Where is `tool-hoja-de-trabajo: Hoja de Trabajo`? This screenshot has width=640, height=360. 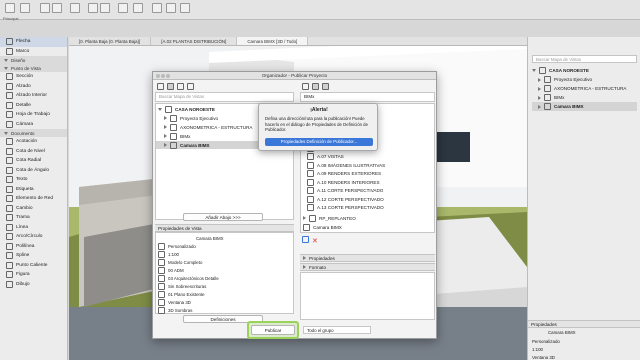 tool-hoja-de-trabajo: Hoja de Trabajo is located at coordinates (33, 115).